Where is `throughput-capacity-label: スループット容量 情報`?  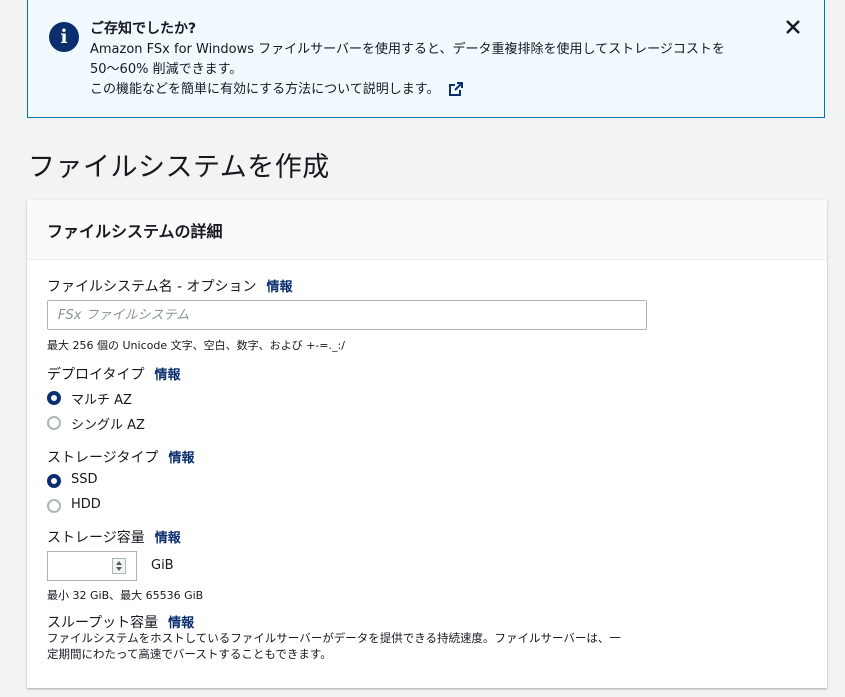 throughput-capacity-label: スループット容量 情報 is located at coordinates (120, 622).